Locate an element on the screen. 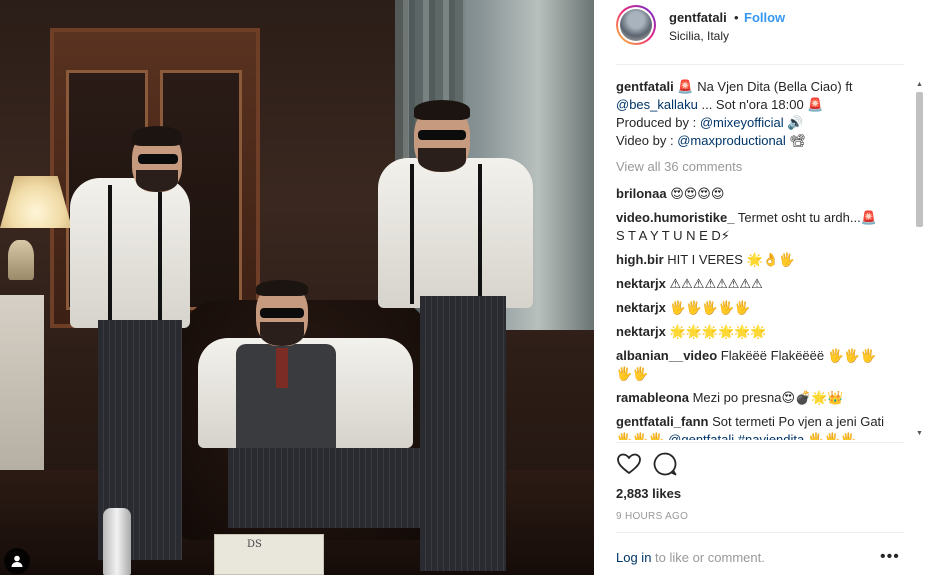 The width and height of the screenshot is (926, 575). comment-username: brilonaa is located at coordinates (641, 193).